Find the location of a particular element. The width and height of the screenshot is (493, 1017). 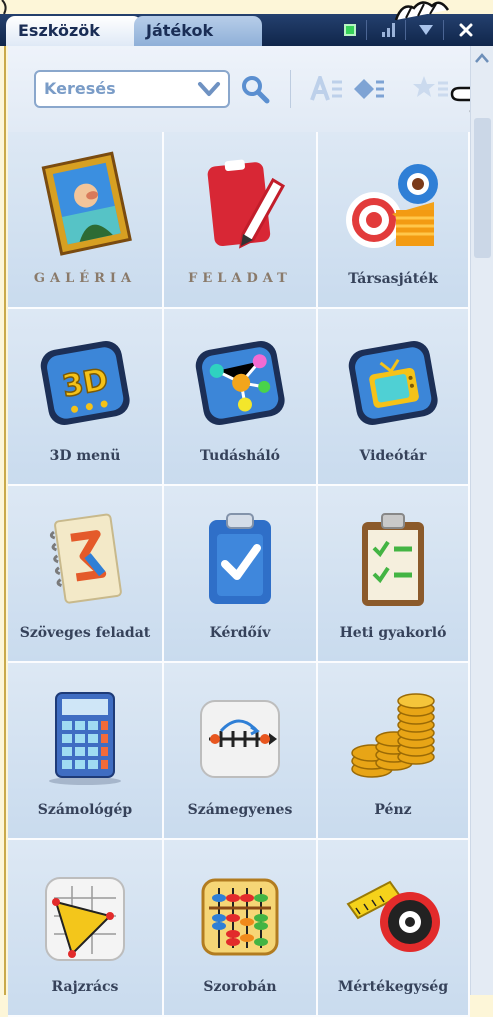

close-icon is located at coordinates (466, 30).